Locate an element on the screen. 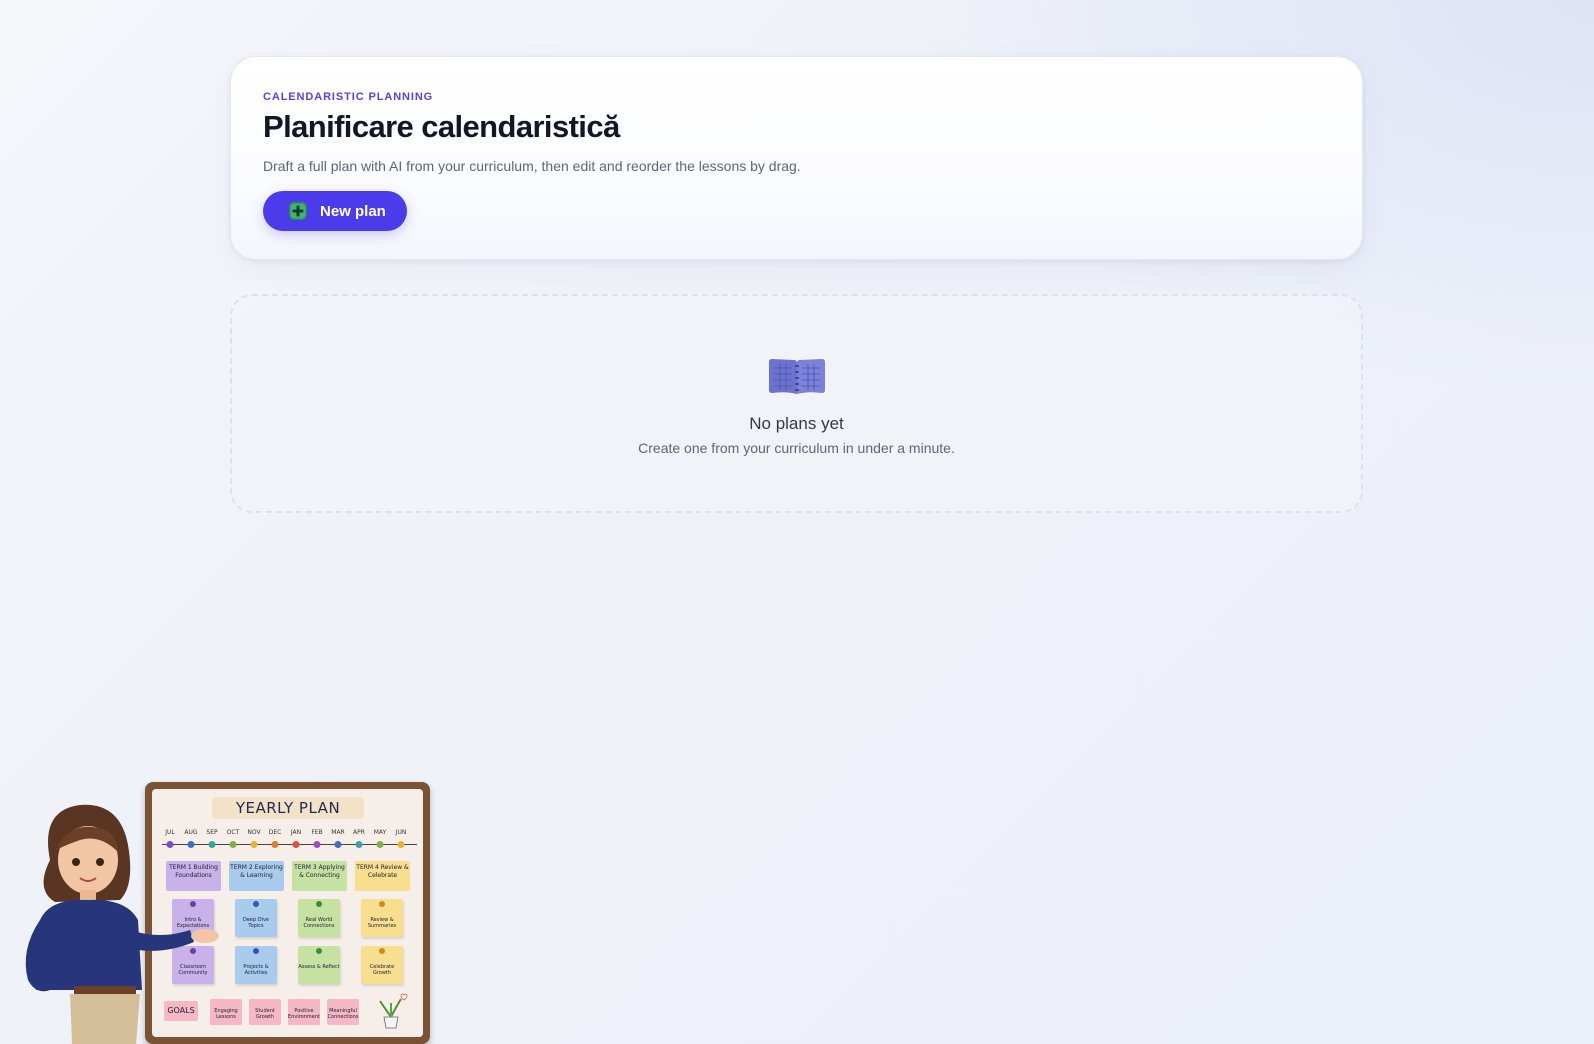 The image size is (1594, 1044). timeline-month: MAY is located at coordinates (380, 832).